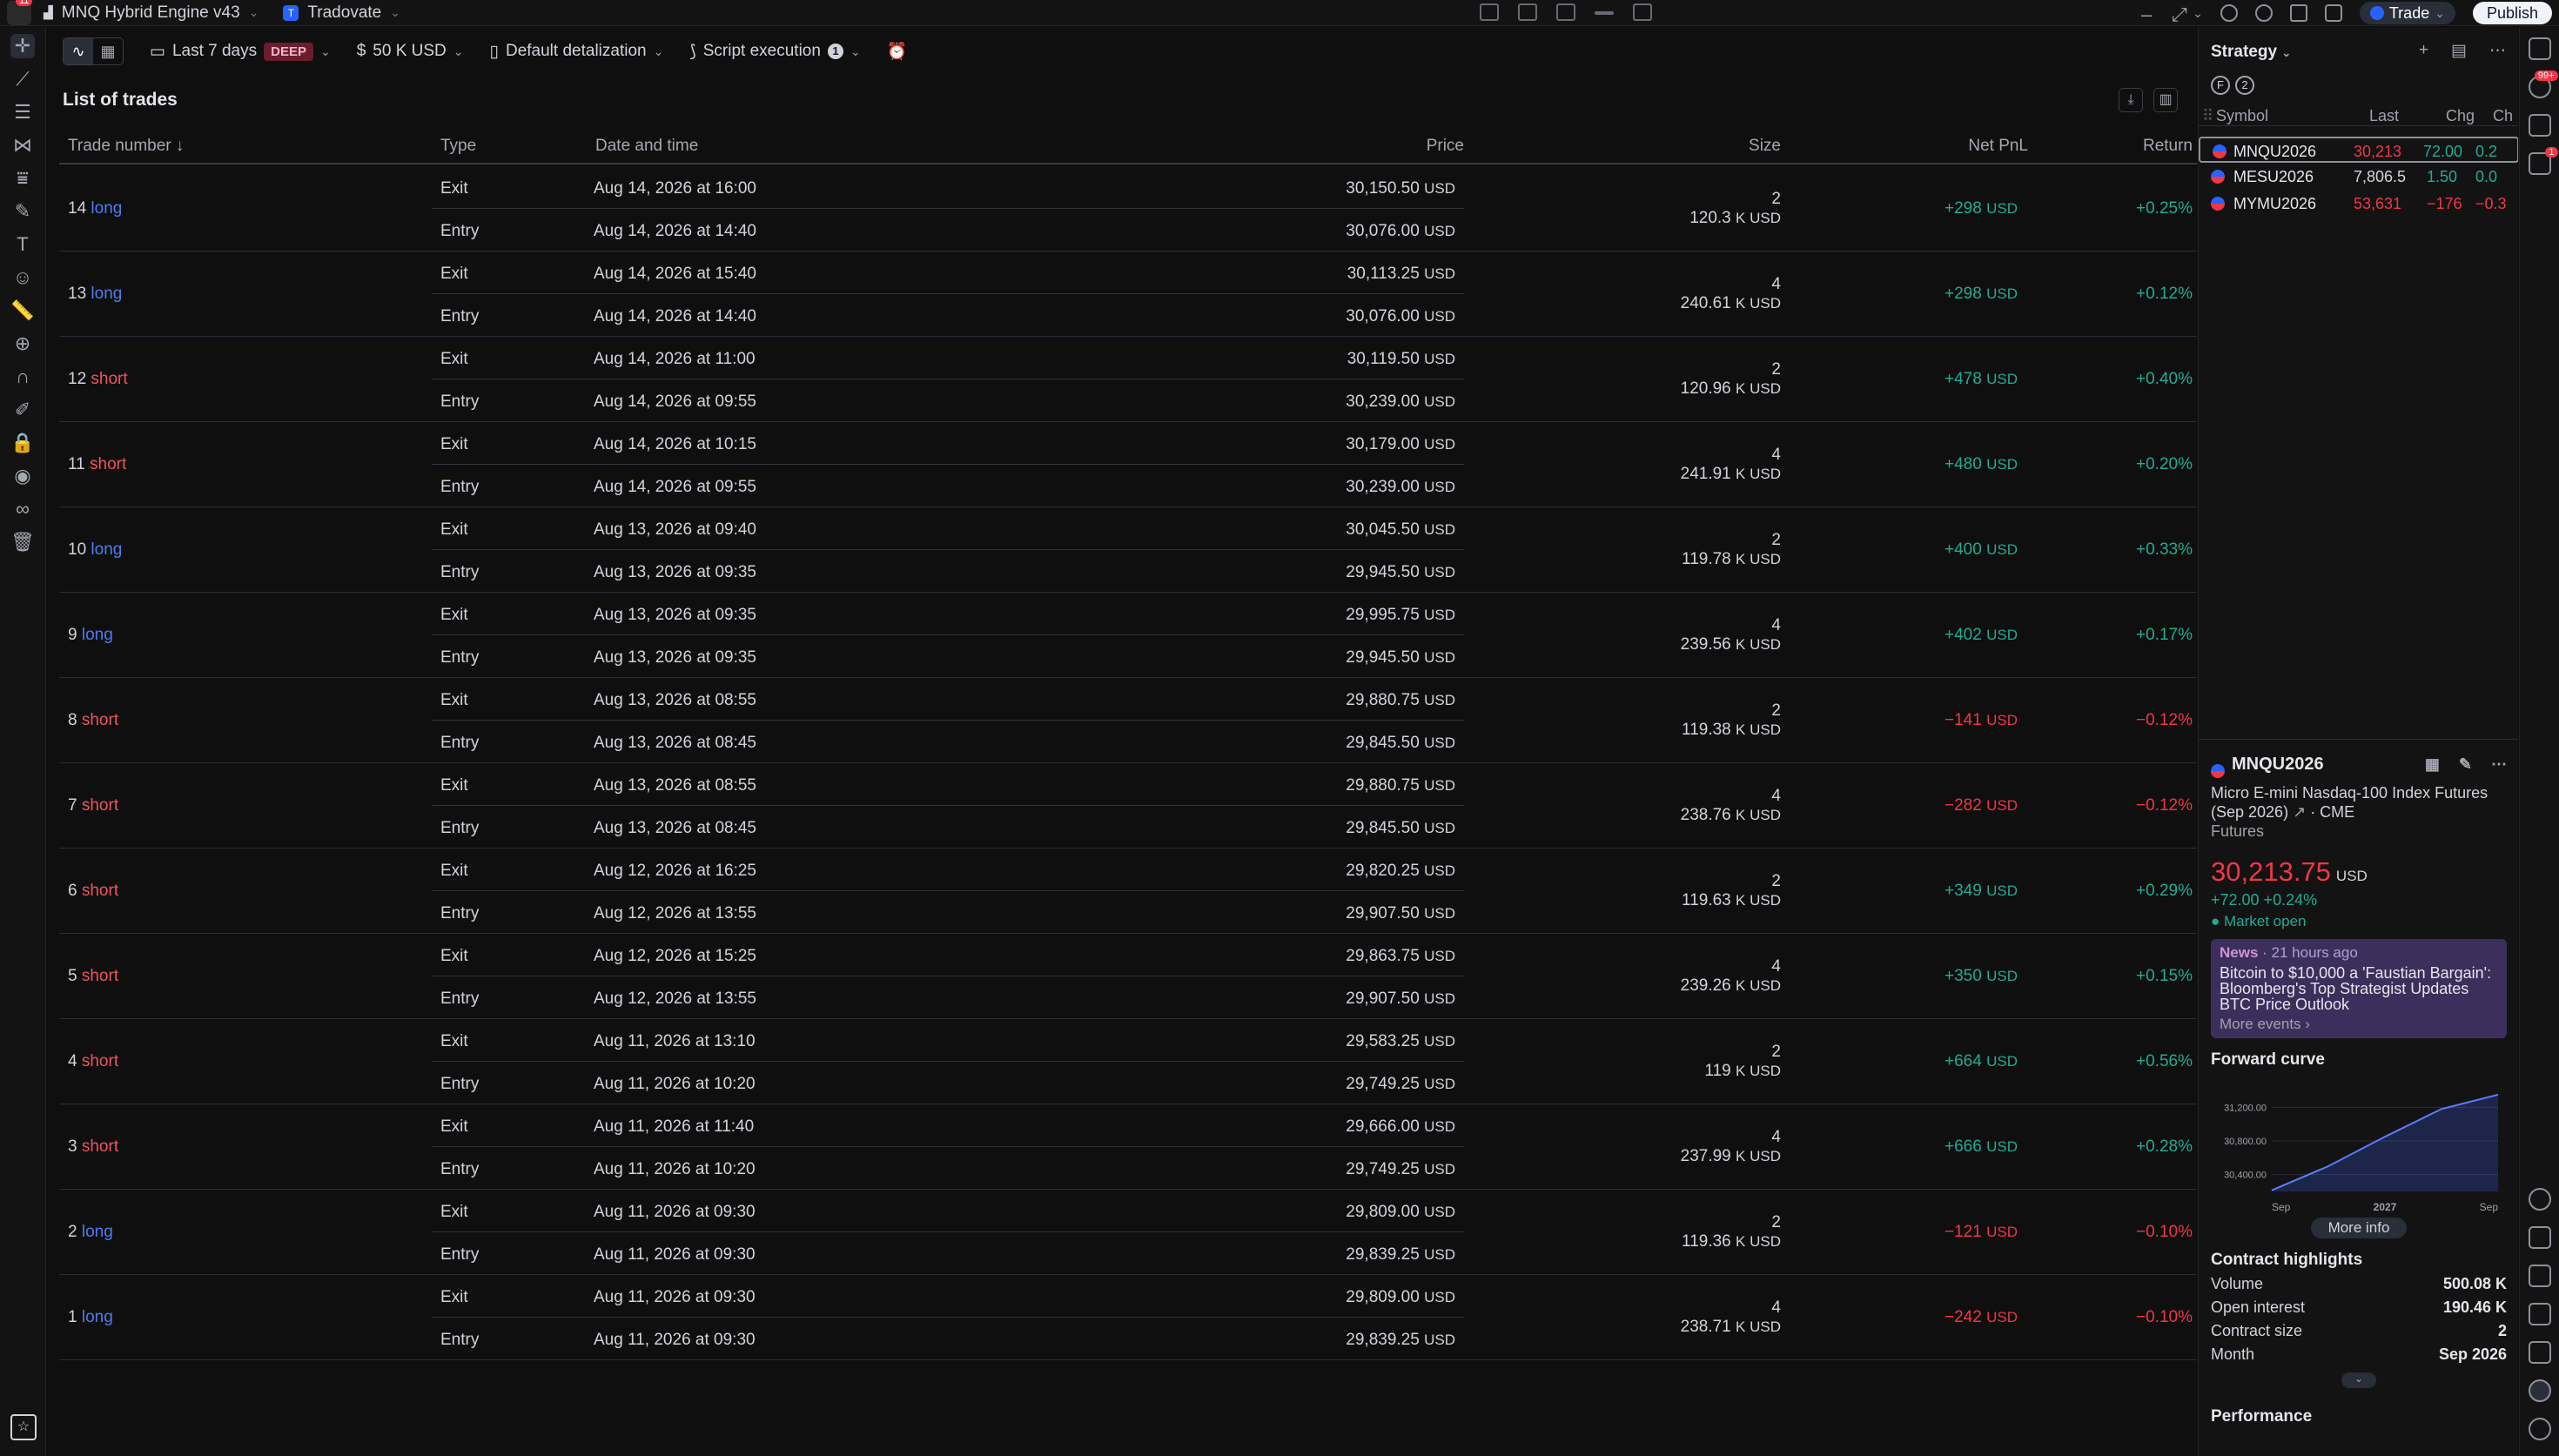 This screenshot has height=1456, width=2559. Describe the element at coordinates (2423, 51) in the screenshot. I see `add-symbol-icon: +` at that location.